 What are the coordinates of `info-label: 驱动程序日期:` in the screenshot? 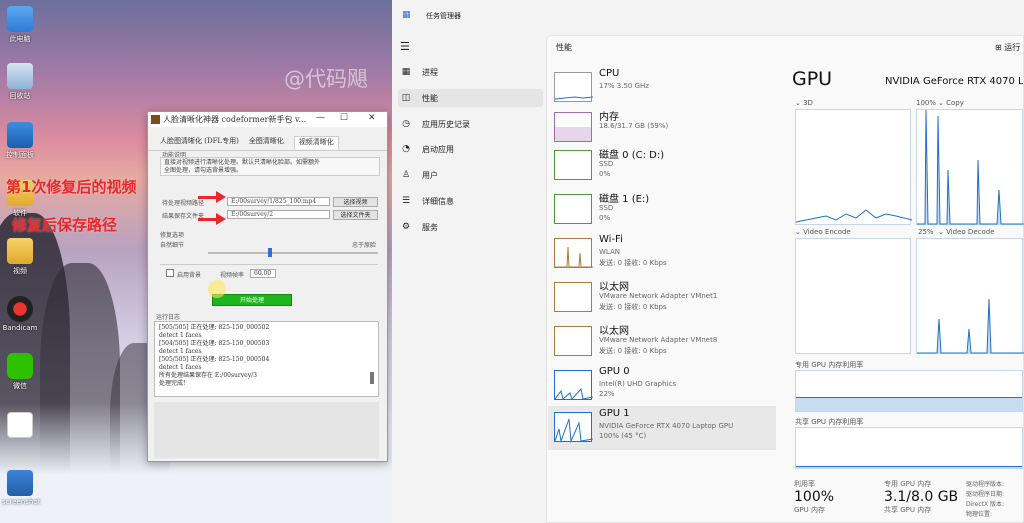 It's located at (985, 494).